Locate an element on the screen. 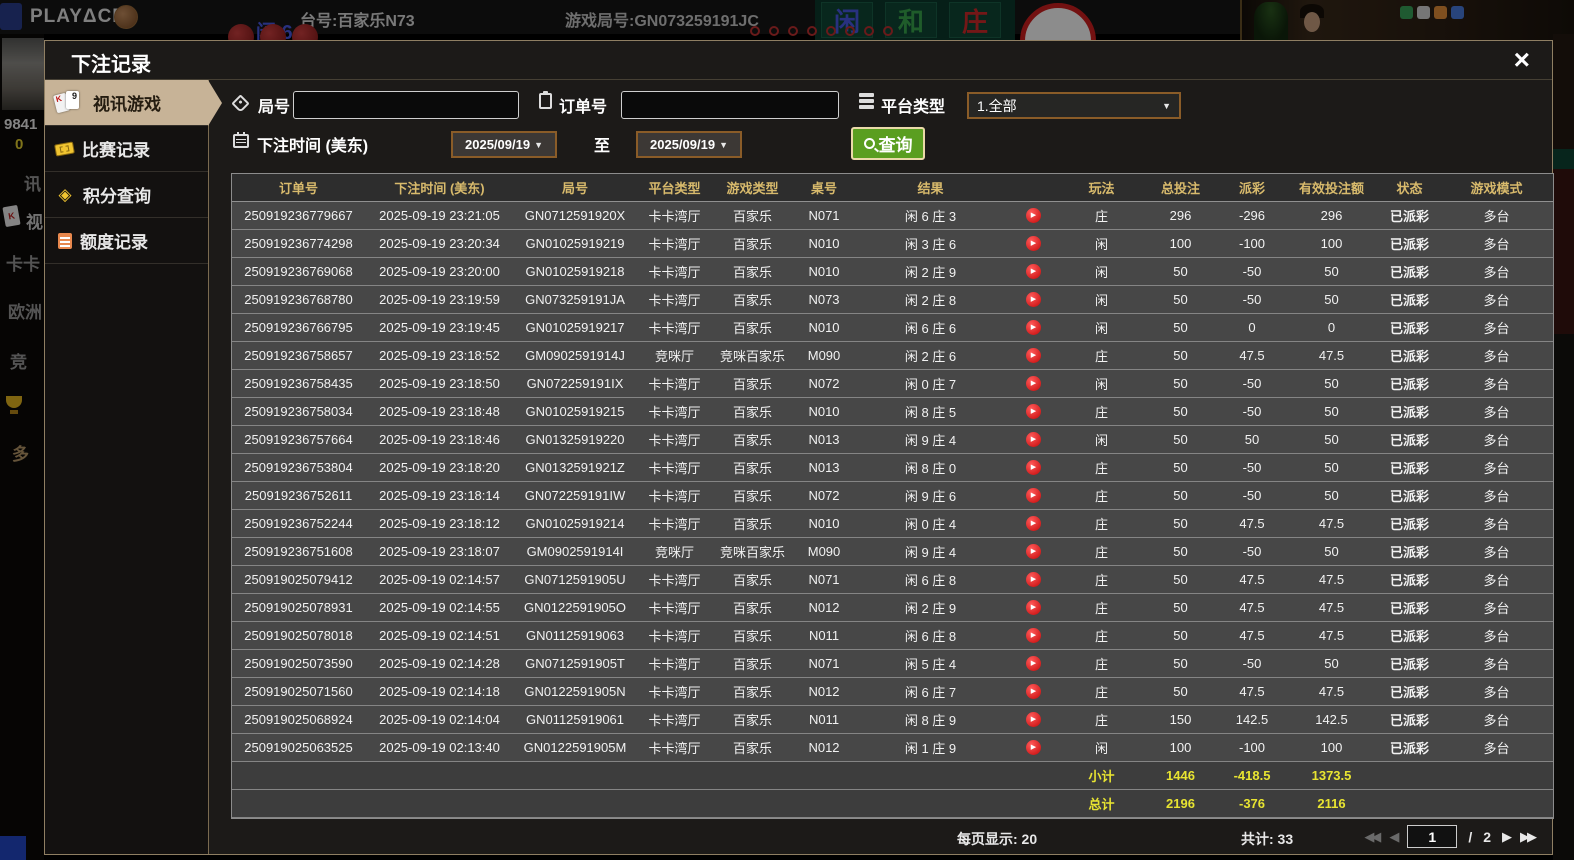 This screenshot has width=1574, height=860. grand-total-row: 总计 2196 -376 2116 is located at coordinates (892, 803).